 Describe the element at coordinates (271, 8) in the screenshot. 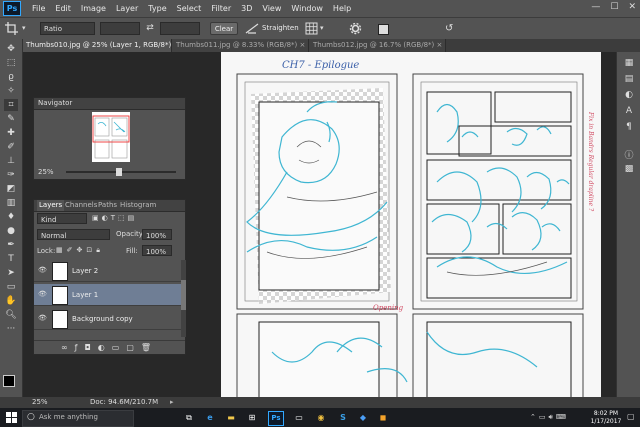

I see `menu-view: View` at that location.